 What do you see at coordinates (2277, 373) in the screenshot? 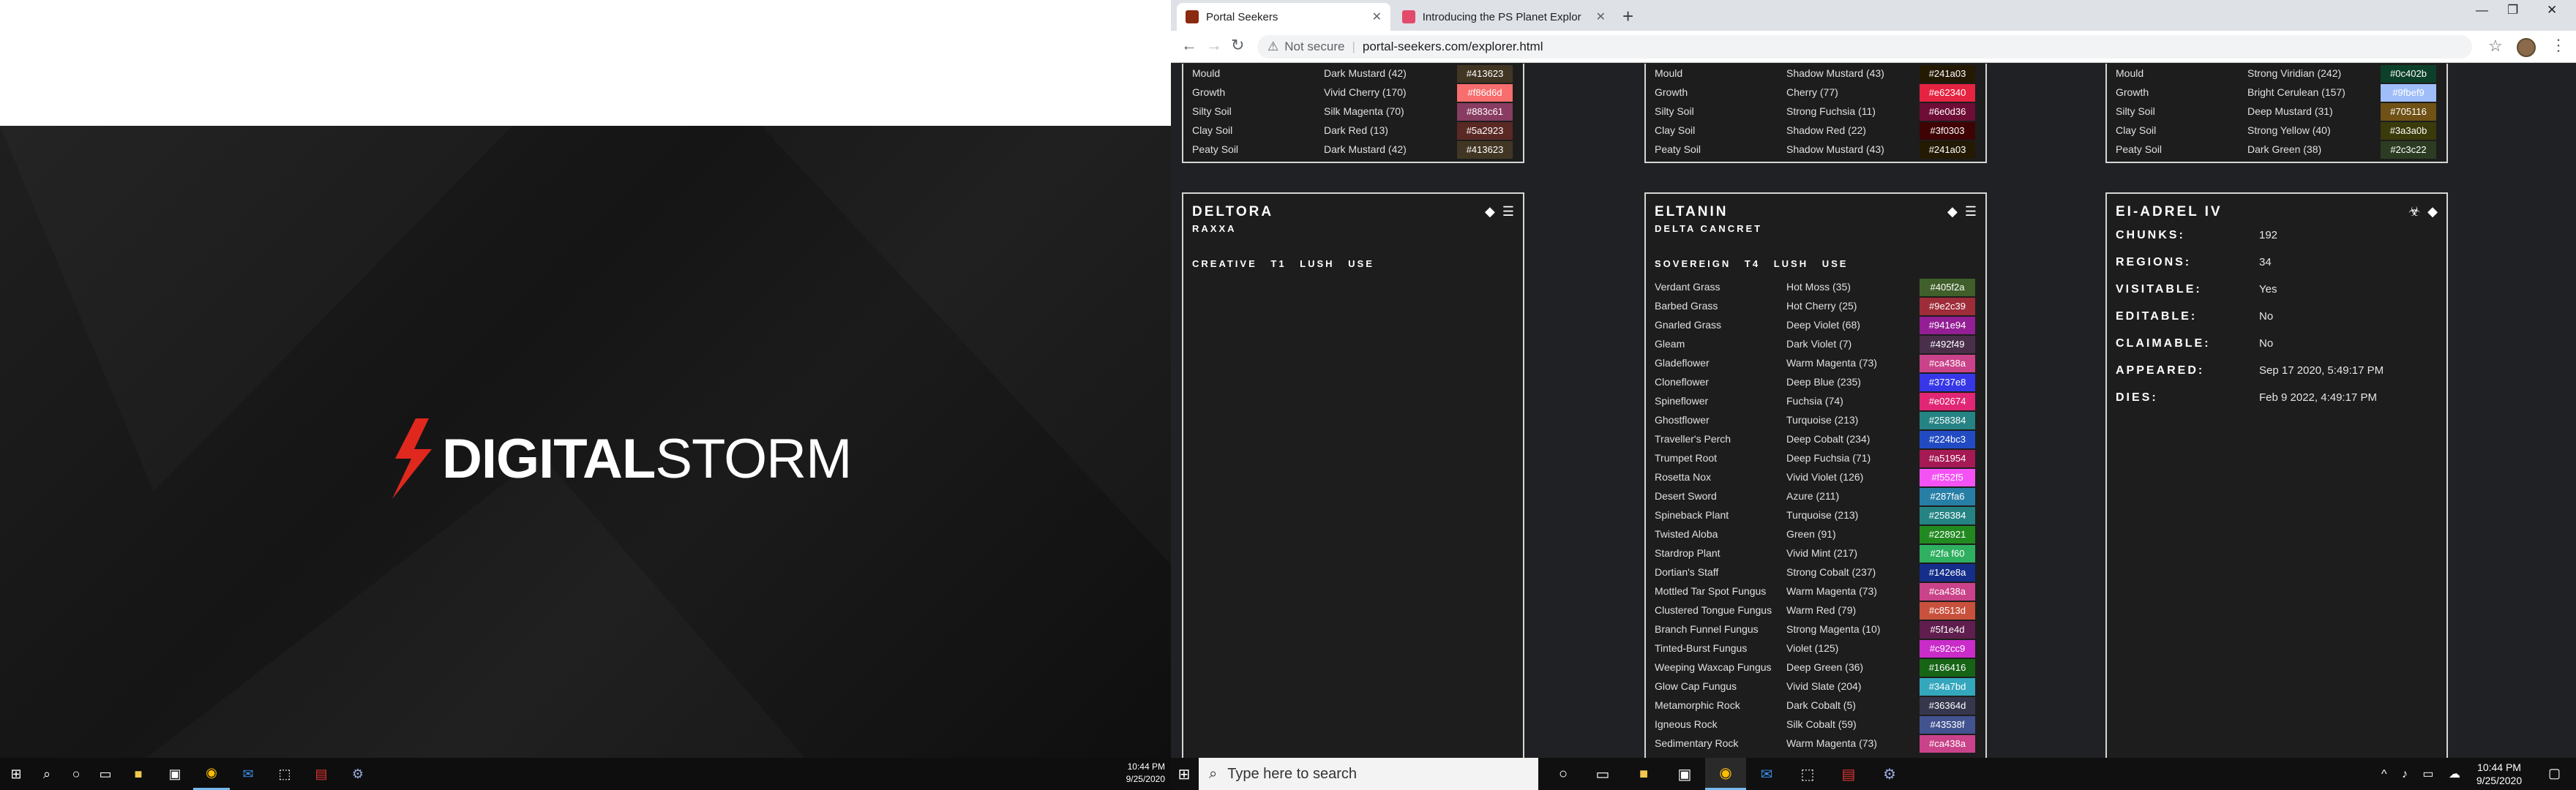
I see `planet-info-row: APPEARED: Sep 17 2020, 5:49:17 PM` at bounding box center [2277, 373].